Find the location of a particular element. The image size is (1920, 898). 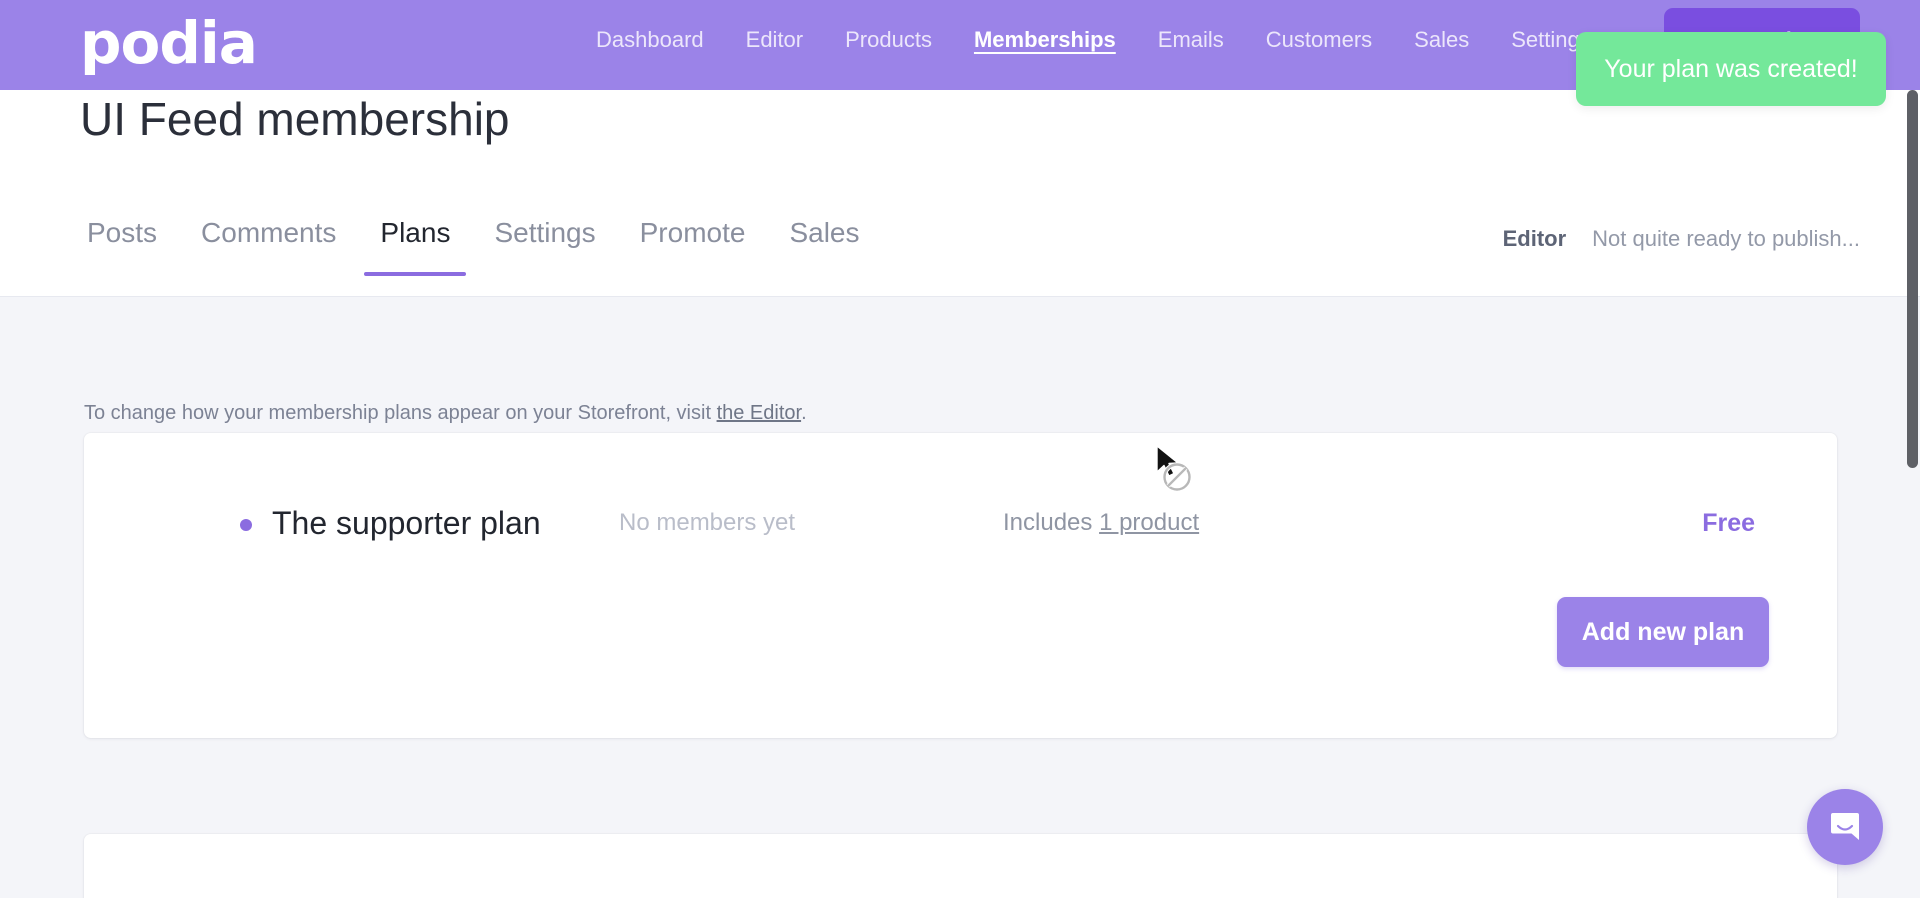

tab-plans: Plans is located at coordinates (415, 243).